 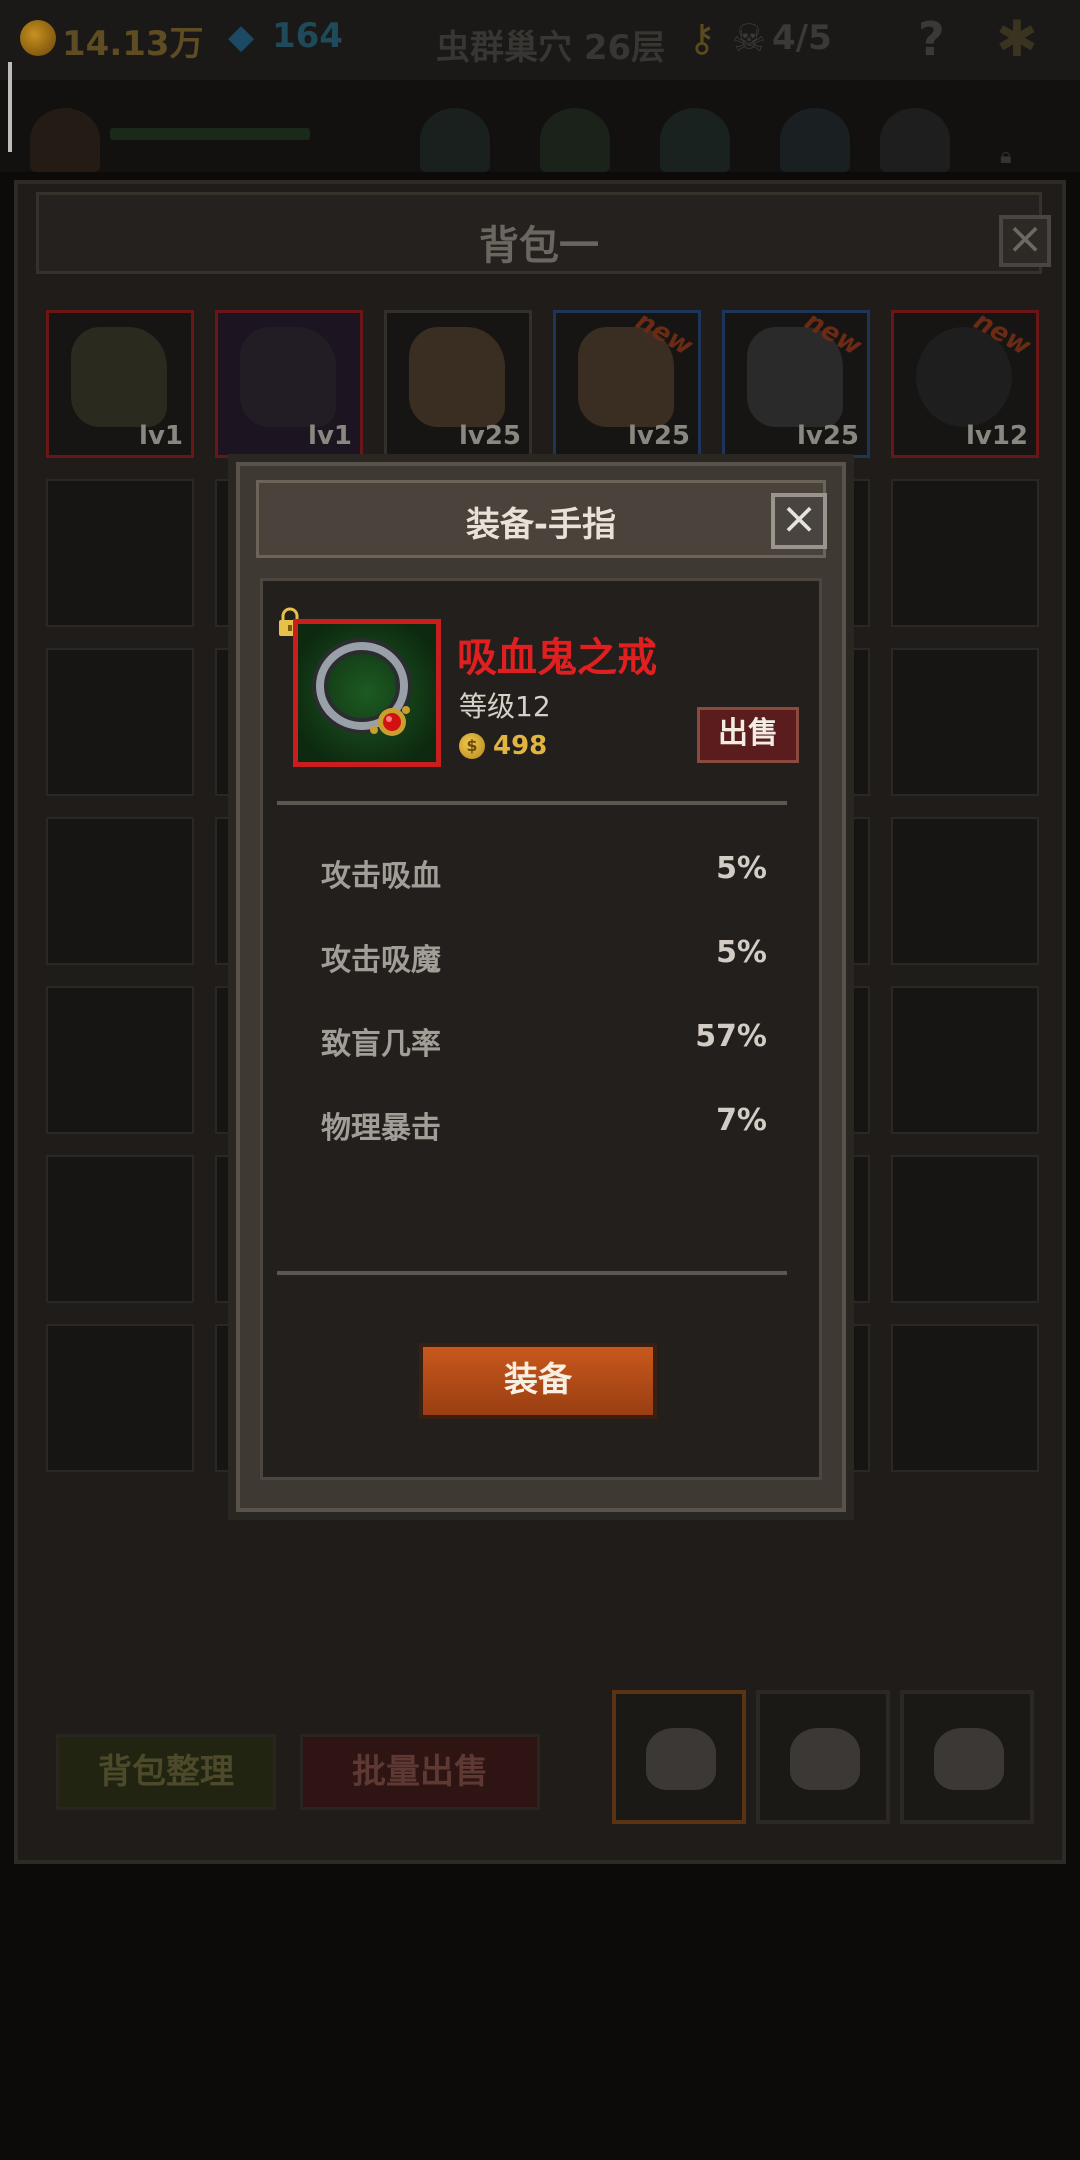 What do you see at coordinates (799, 521) in the screenshot?
I see `dialog-close-button: ×` at bounding box center [799, 521].